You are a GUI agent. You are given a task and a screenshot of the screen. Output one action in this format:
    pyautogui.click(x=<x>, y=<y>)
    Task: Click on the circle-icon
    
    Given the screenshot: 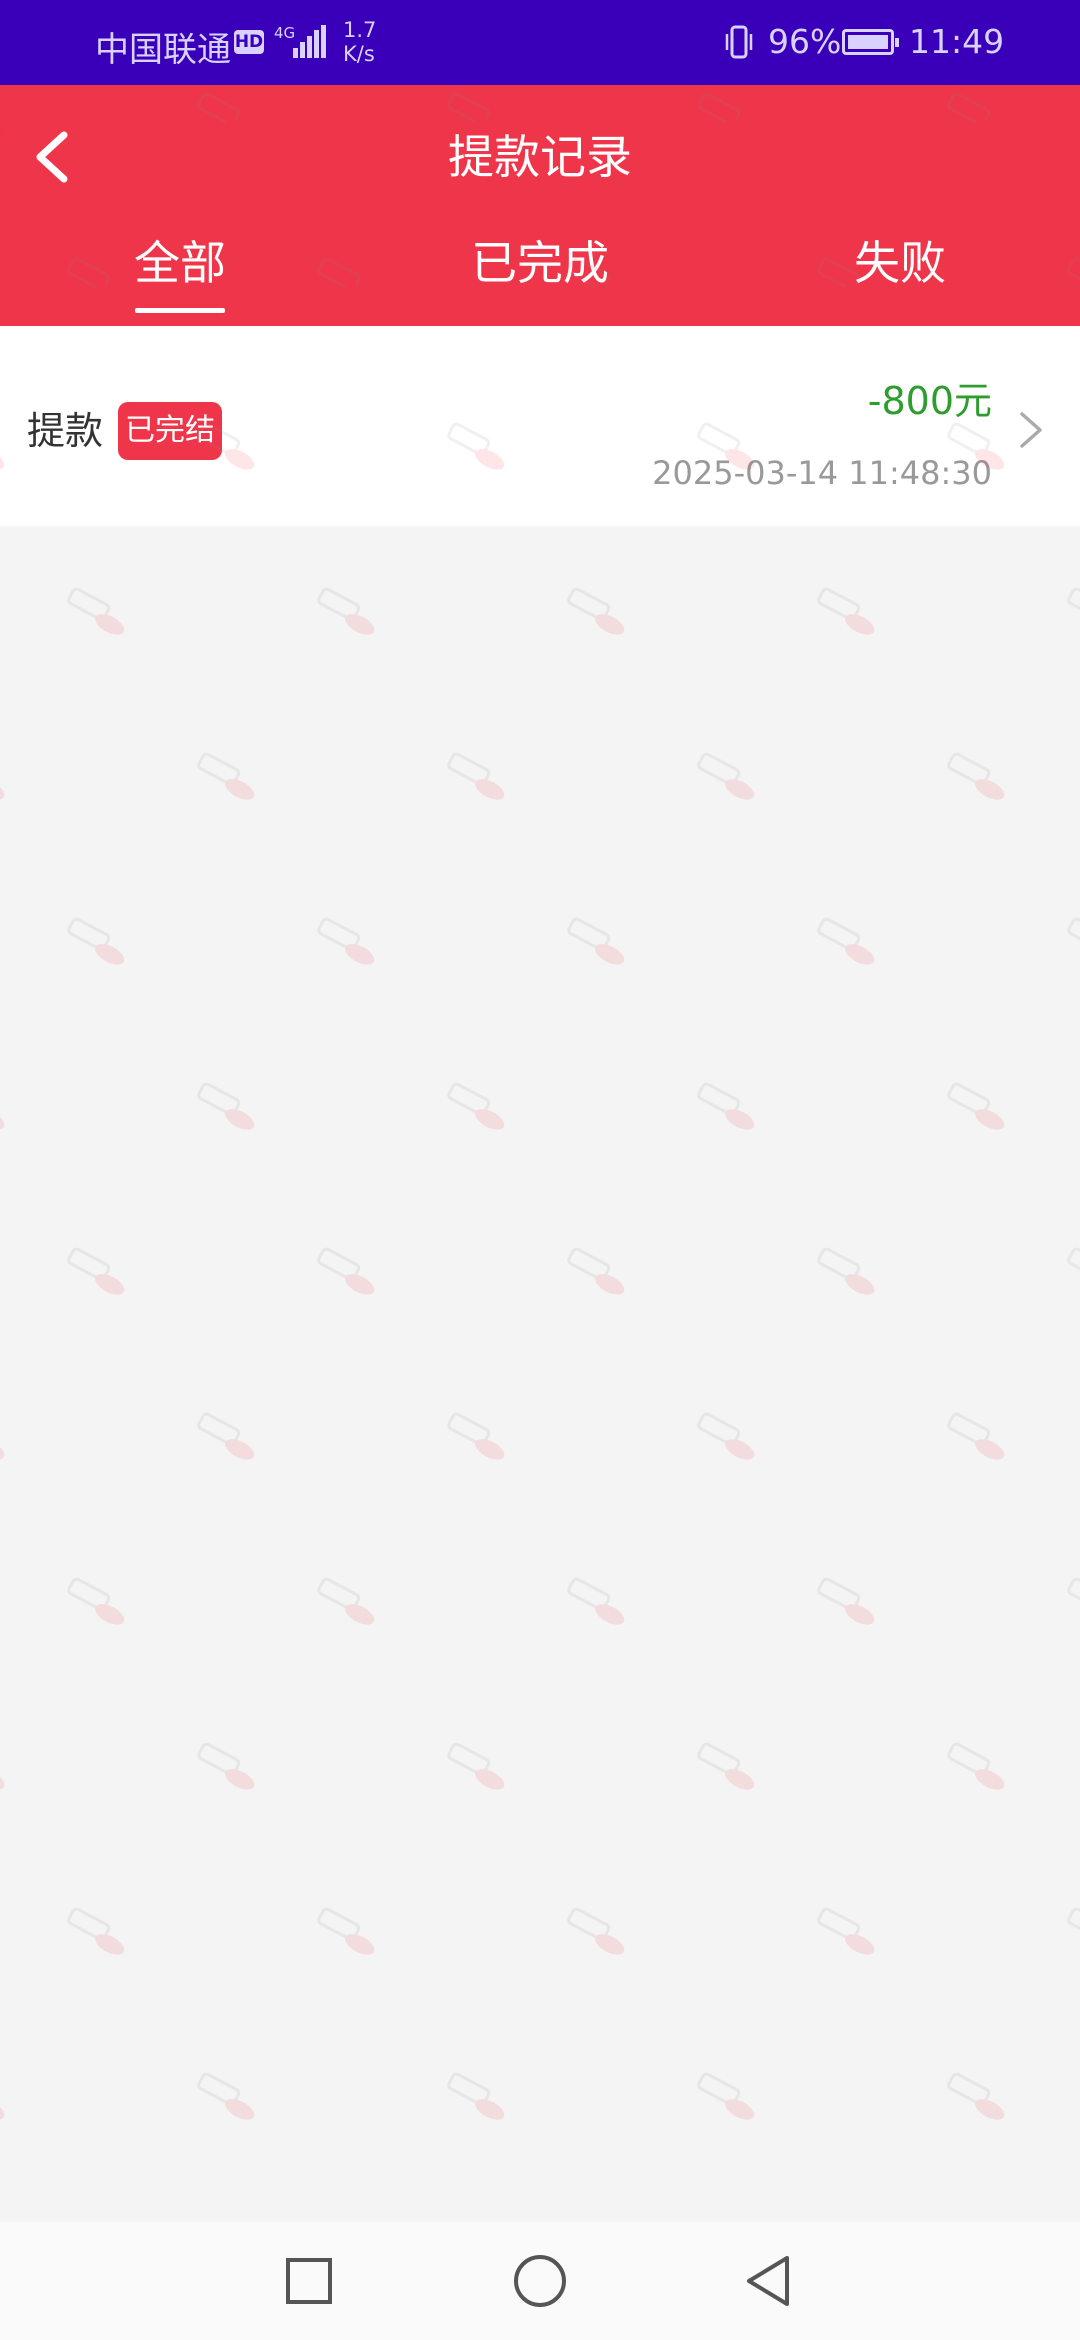 What is the action you would take?
    pyautogui.click(x=540, y=2281)
    